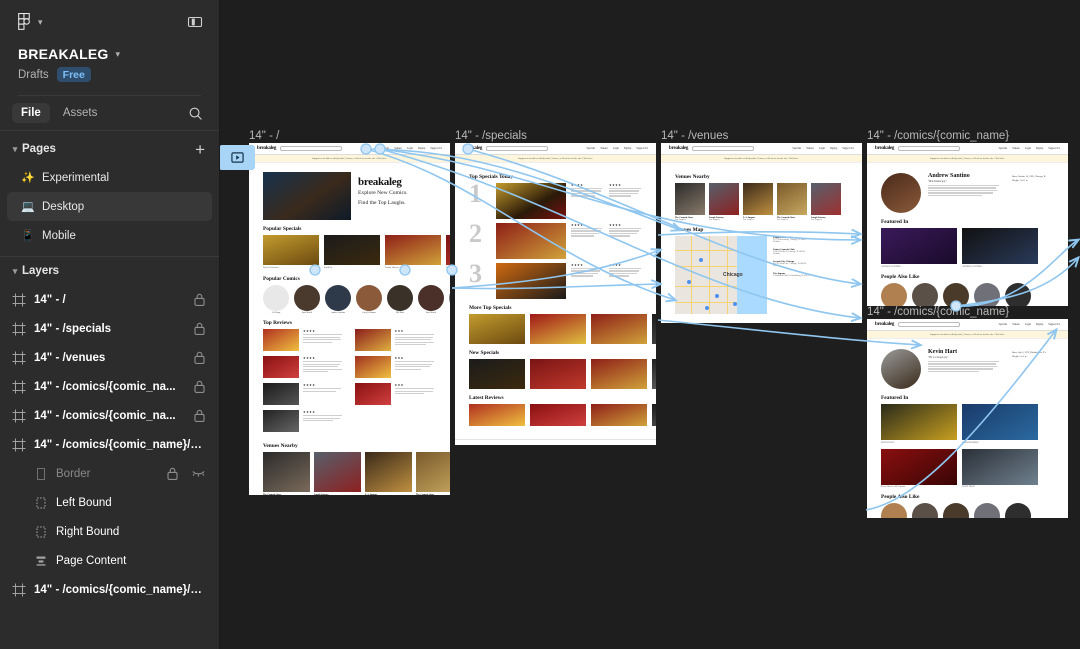 The image size is (1080, 649). I want to click on frame-label-specials: 14" - /specials, so click(491, 136).